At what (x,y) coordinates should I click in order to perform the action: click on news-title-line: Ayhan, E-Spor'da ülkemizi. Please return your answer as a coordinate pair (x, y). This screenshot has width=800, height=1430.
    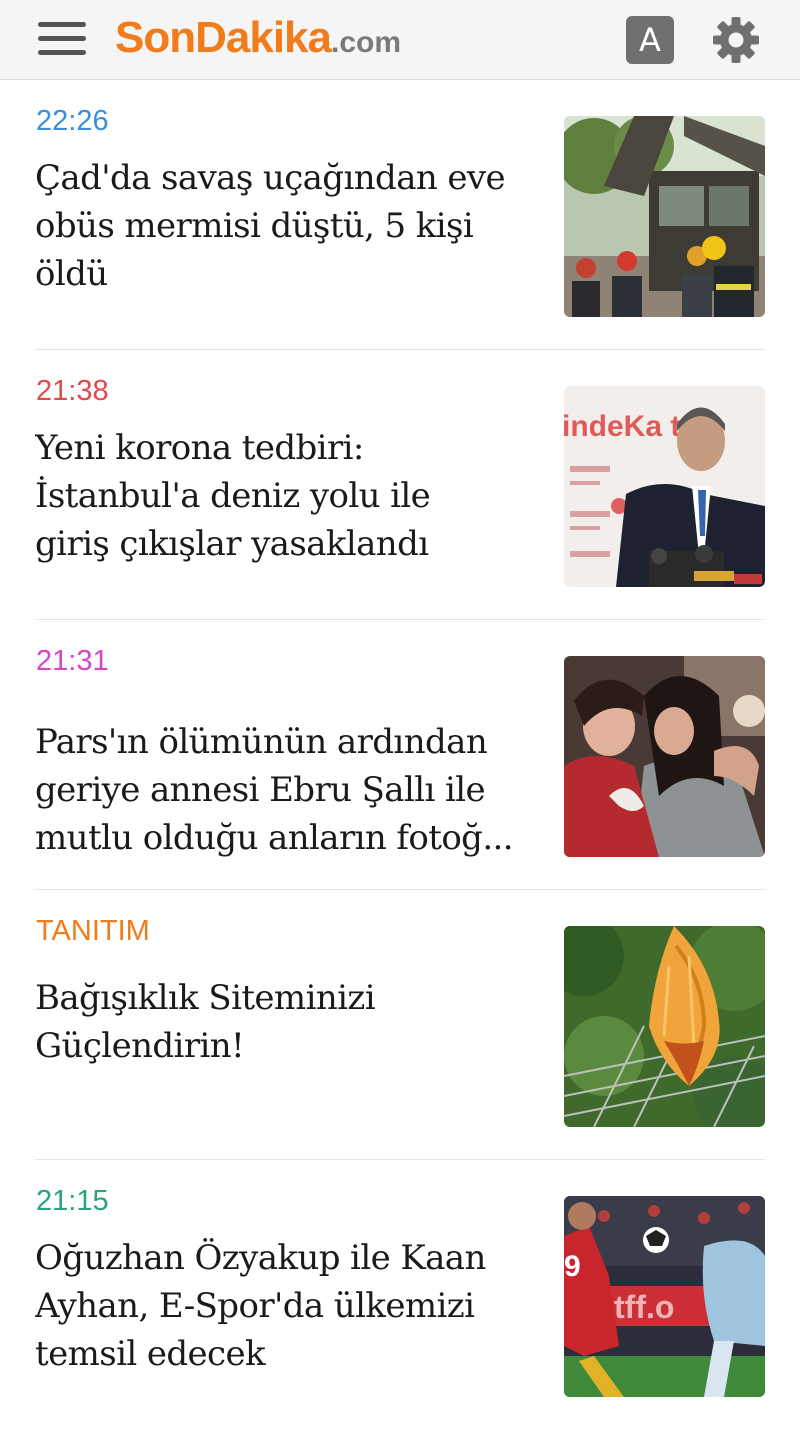
    Looking at the image, I should click on (255, 1306).